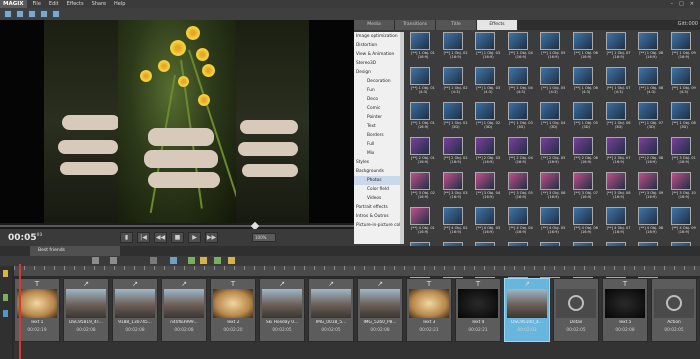 This screenshot has width=700, height=359. What do you see at coordinates (377, 162) in the screenshot?
I see `tree-item: Styles` at bounding box center [377, 162].